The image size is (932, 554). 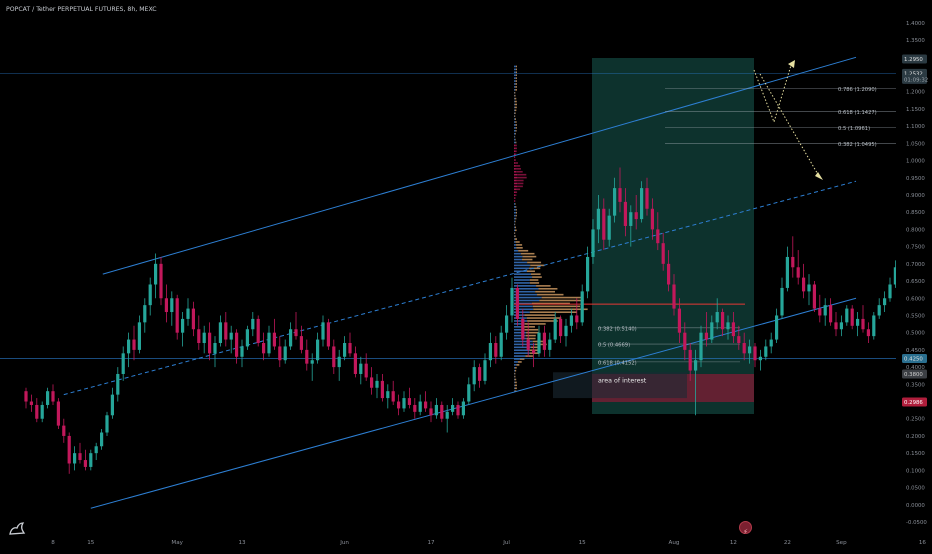 What do you see at coordinates (915, 127) in the screenshot?
I see `price-tick-label: 1.1000` at bounding box center [915, 127].